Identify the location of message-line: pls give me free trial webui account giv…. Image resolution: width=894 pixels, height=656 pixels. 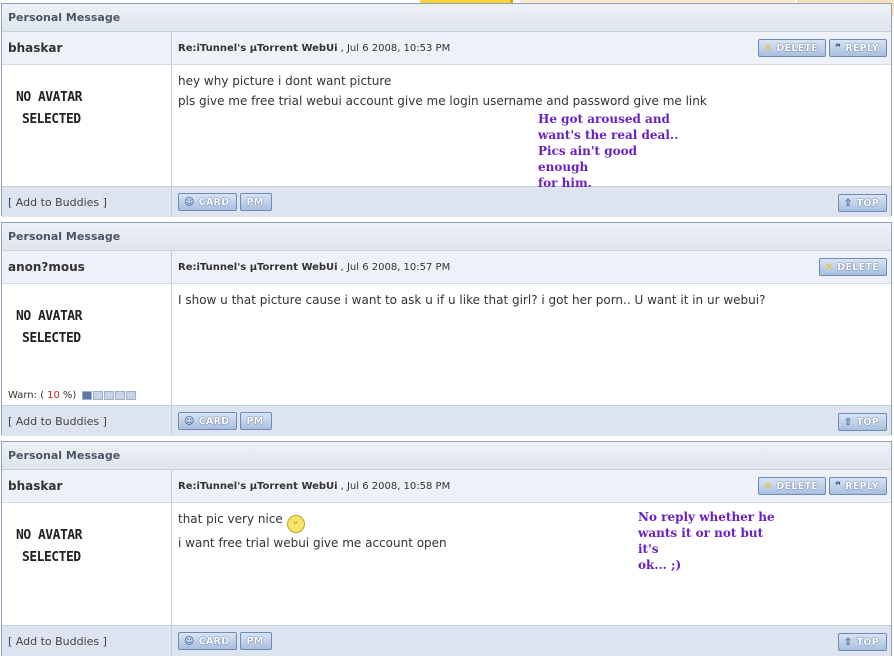
(442, 101).